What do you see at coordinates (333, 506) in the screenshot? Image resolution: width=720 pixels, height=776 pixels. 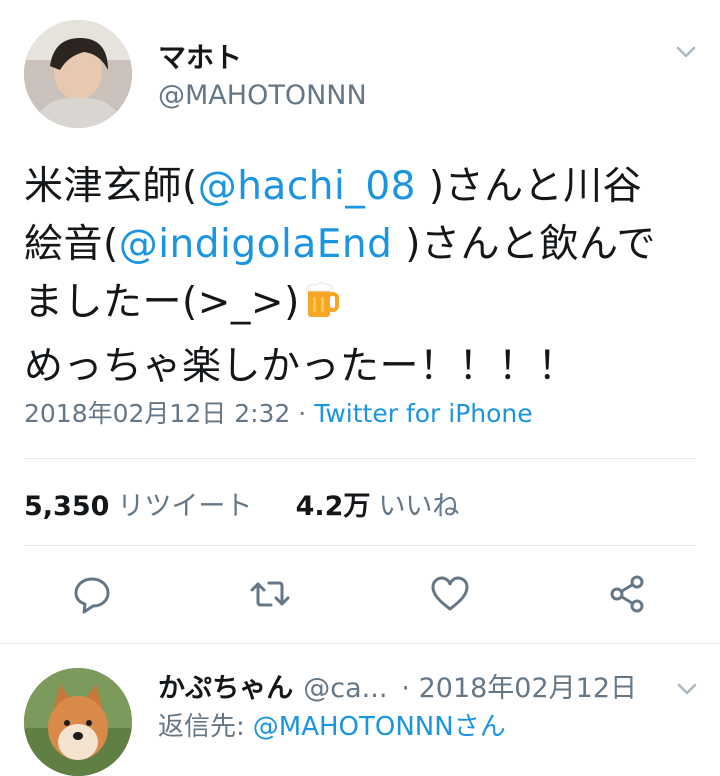 I see `likes-count: 4.2万` at bounding box center [333, 506].